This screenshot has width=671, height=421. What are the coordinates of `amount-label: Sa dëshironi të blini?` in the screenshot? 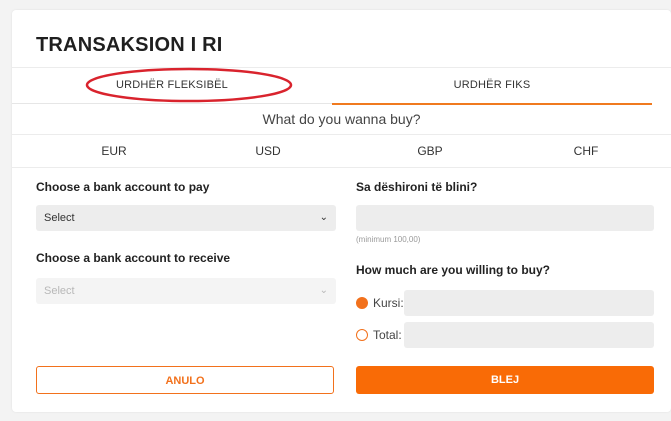 It's located at (417, 187).